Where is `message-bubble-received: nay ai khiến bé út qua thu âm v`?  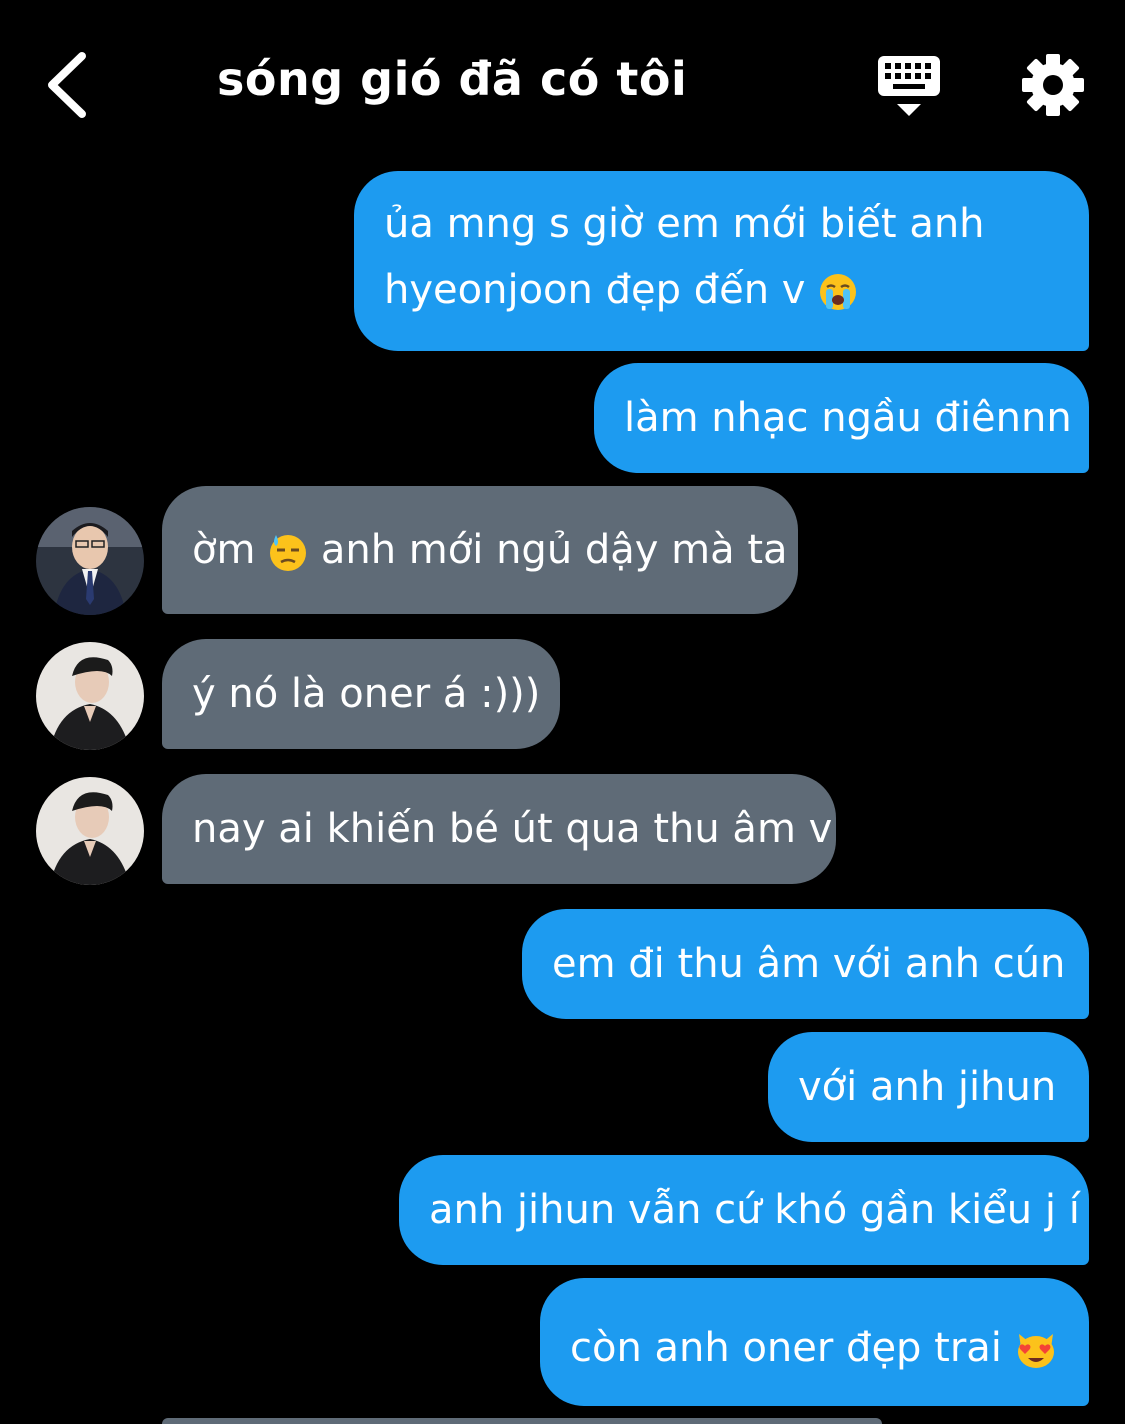
message-bubble-received: nay ai khiến bé út qua thu âm v is located at coordinates (499, 829).